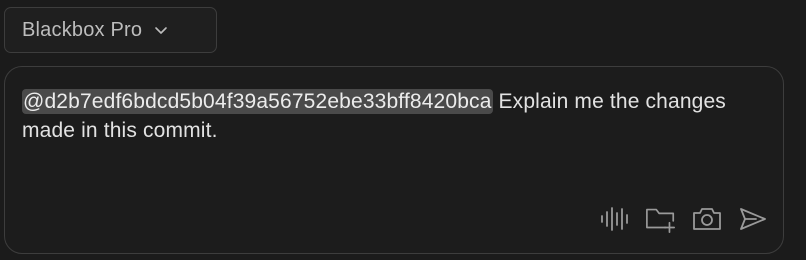 The image size is (806, 260). I want to click on model-selector-label: Blackbox Pro, so click(82, 29).